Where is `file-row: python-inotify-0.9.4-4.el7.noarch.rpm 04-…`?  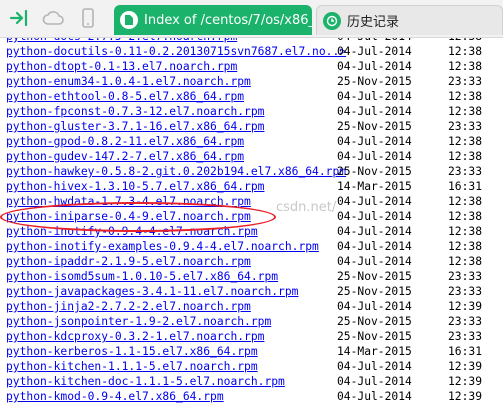 file-row: python-inotify-0.9.4-4.el7.noarch.rpm 04-… is located at coordinates (251, 231).